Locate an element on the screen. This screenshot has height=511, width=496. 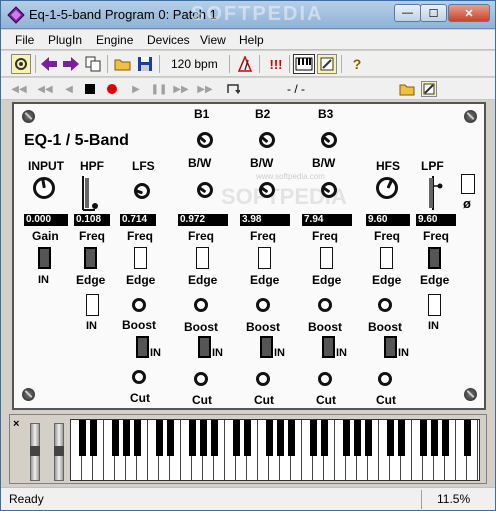
b3-edge-switch is located at coordinates (326, 258).